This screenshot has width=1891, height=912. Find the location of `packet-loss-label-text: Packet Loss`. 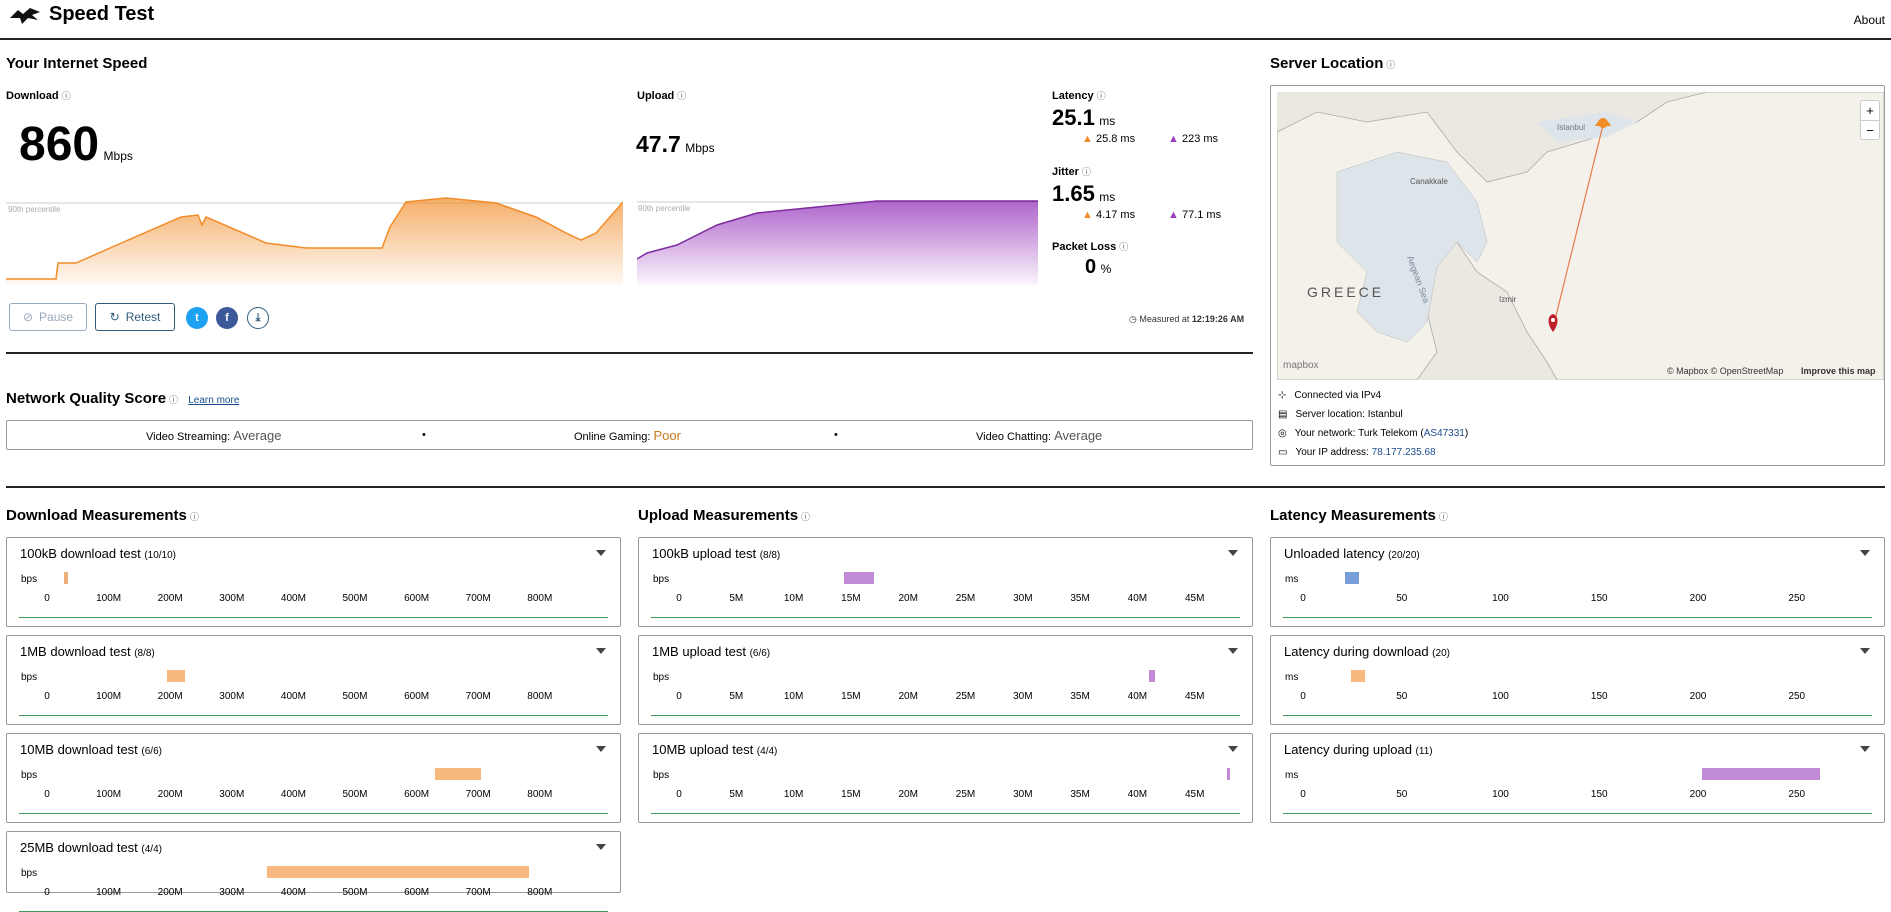

packet-loss-label-text: Packet Loss is located at coordinates (1084, 247).